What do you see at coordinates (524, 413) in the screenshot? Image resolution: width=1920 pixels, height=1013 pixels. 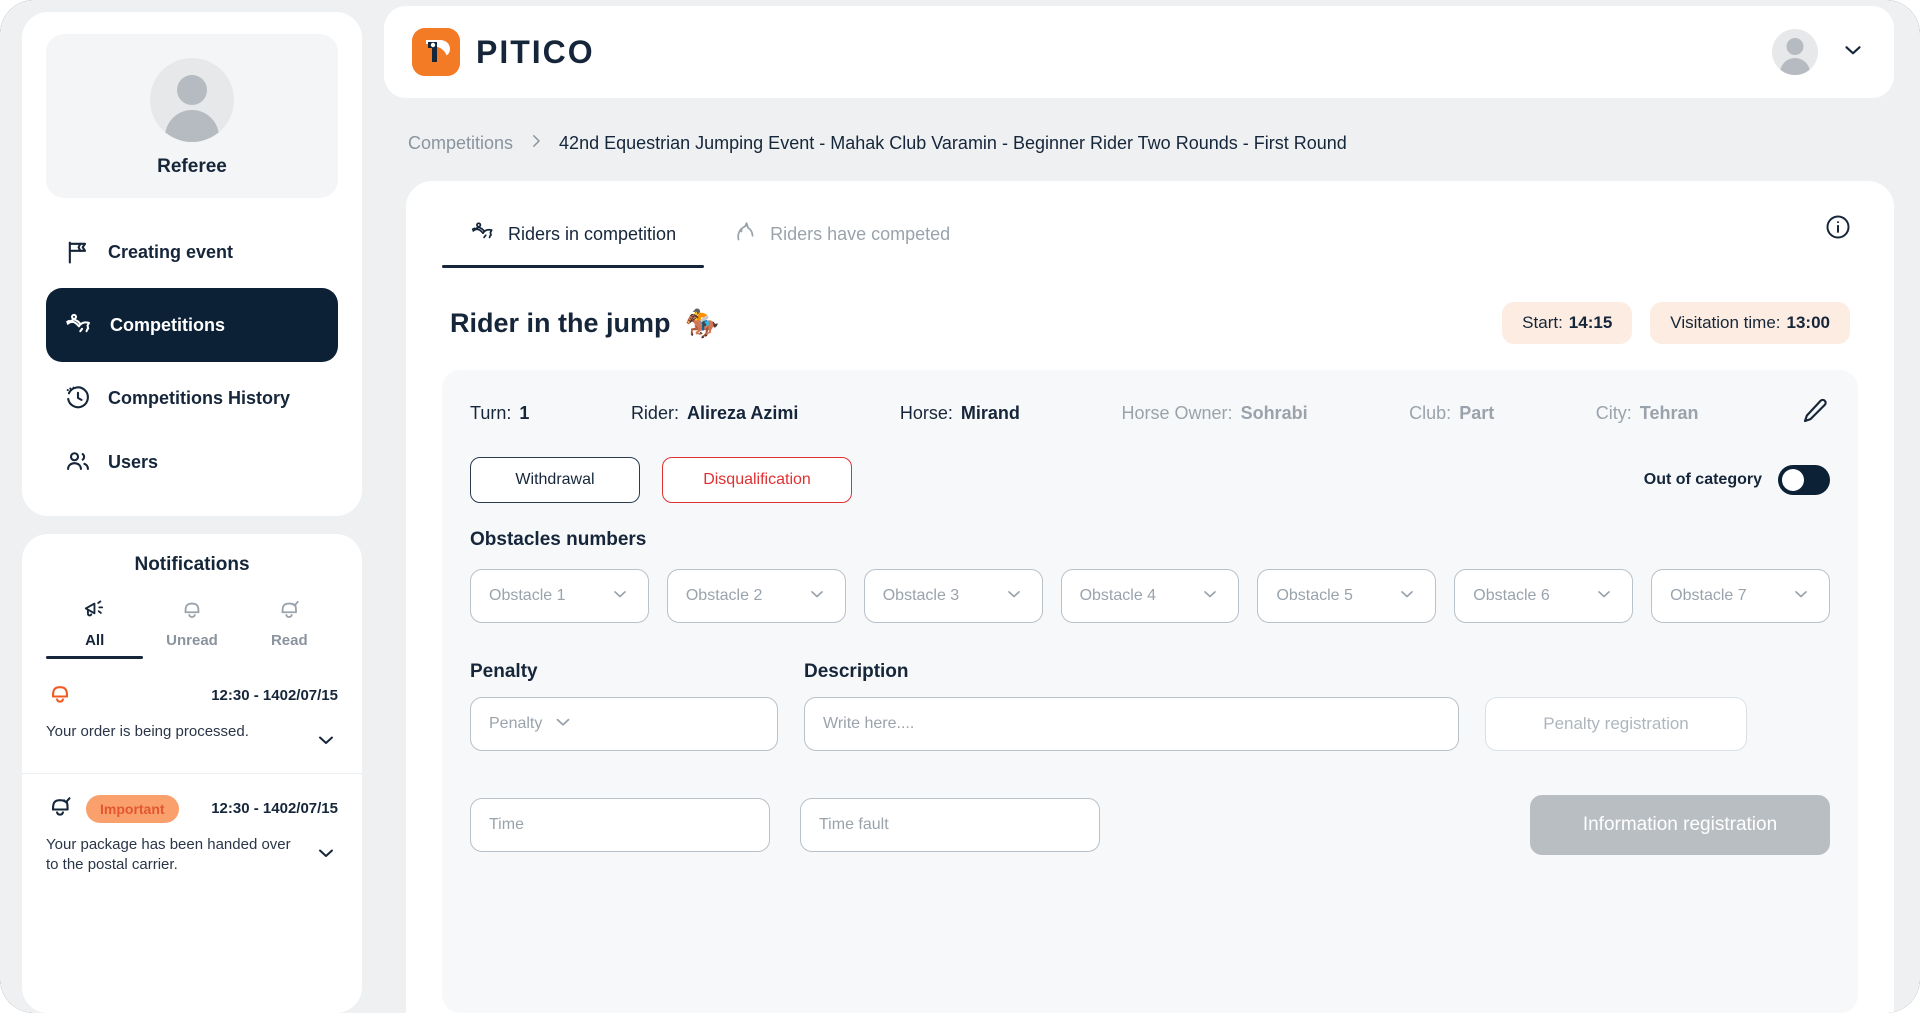 I see `field-value: 1` at bounding box center [524, 413].